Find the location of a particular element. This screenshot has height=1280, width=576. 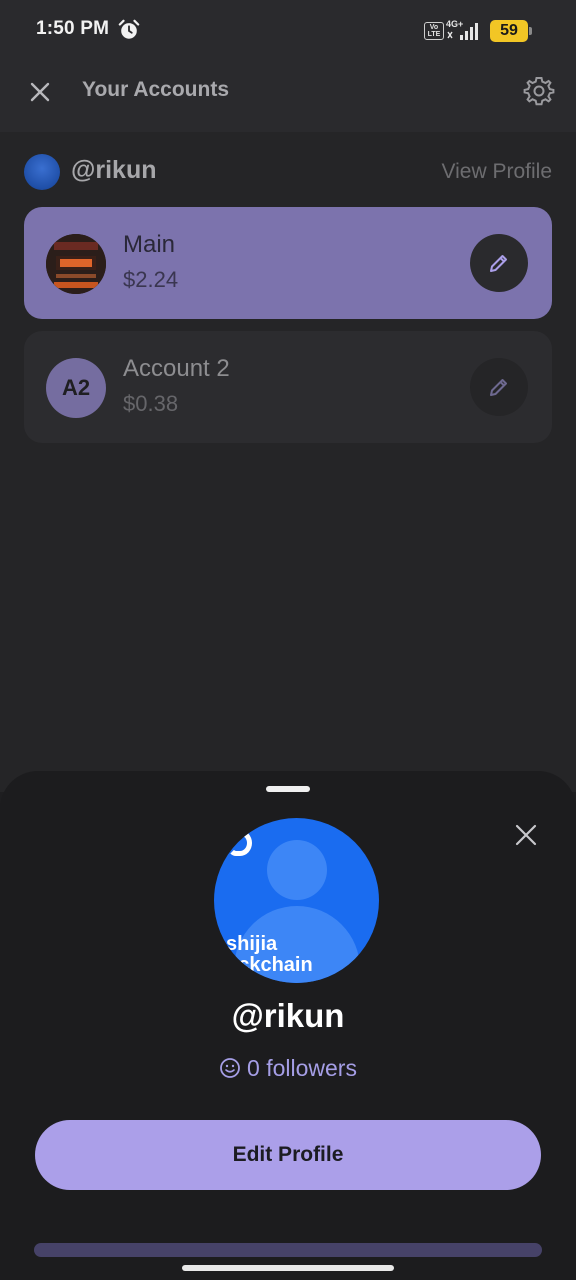

drag-handle is located at coordinates (288, 789).